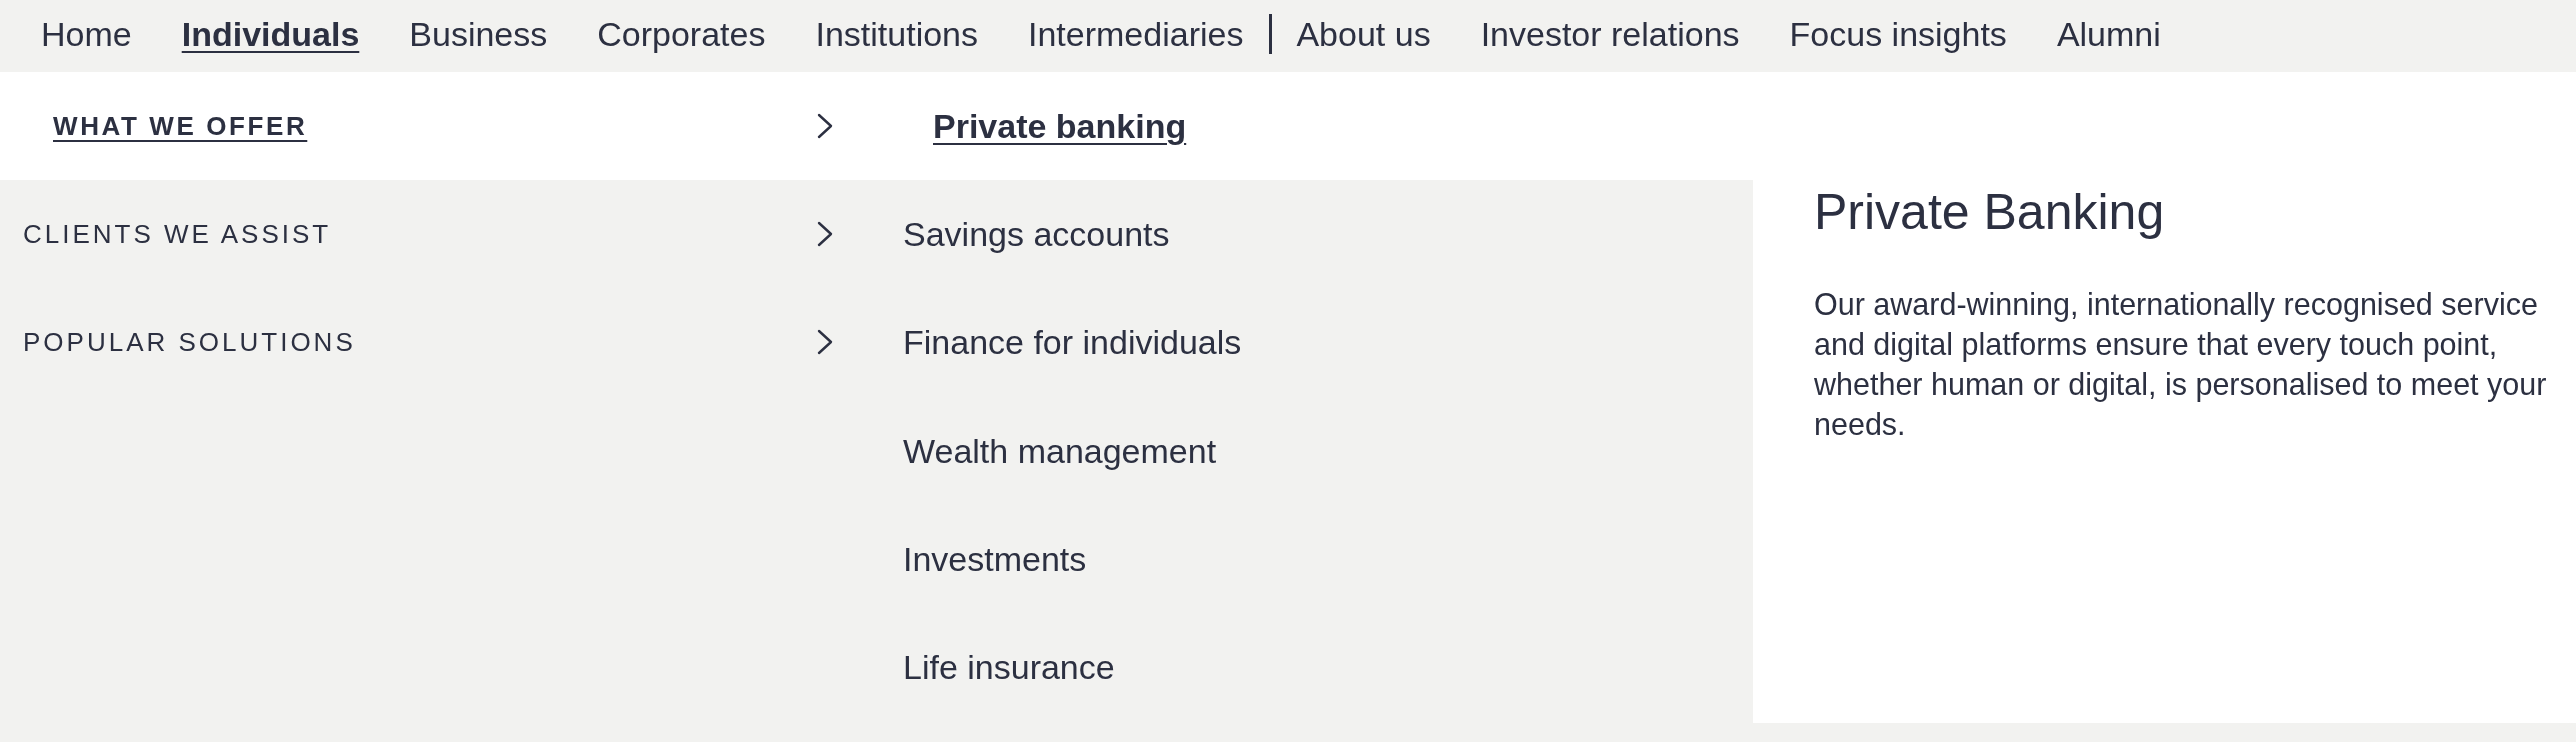  Describe the element at coordinates (896, 34) in the screenshot. I see `nav-link: Institutions` at that location.